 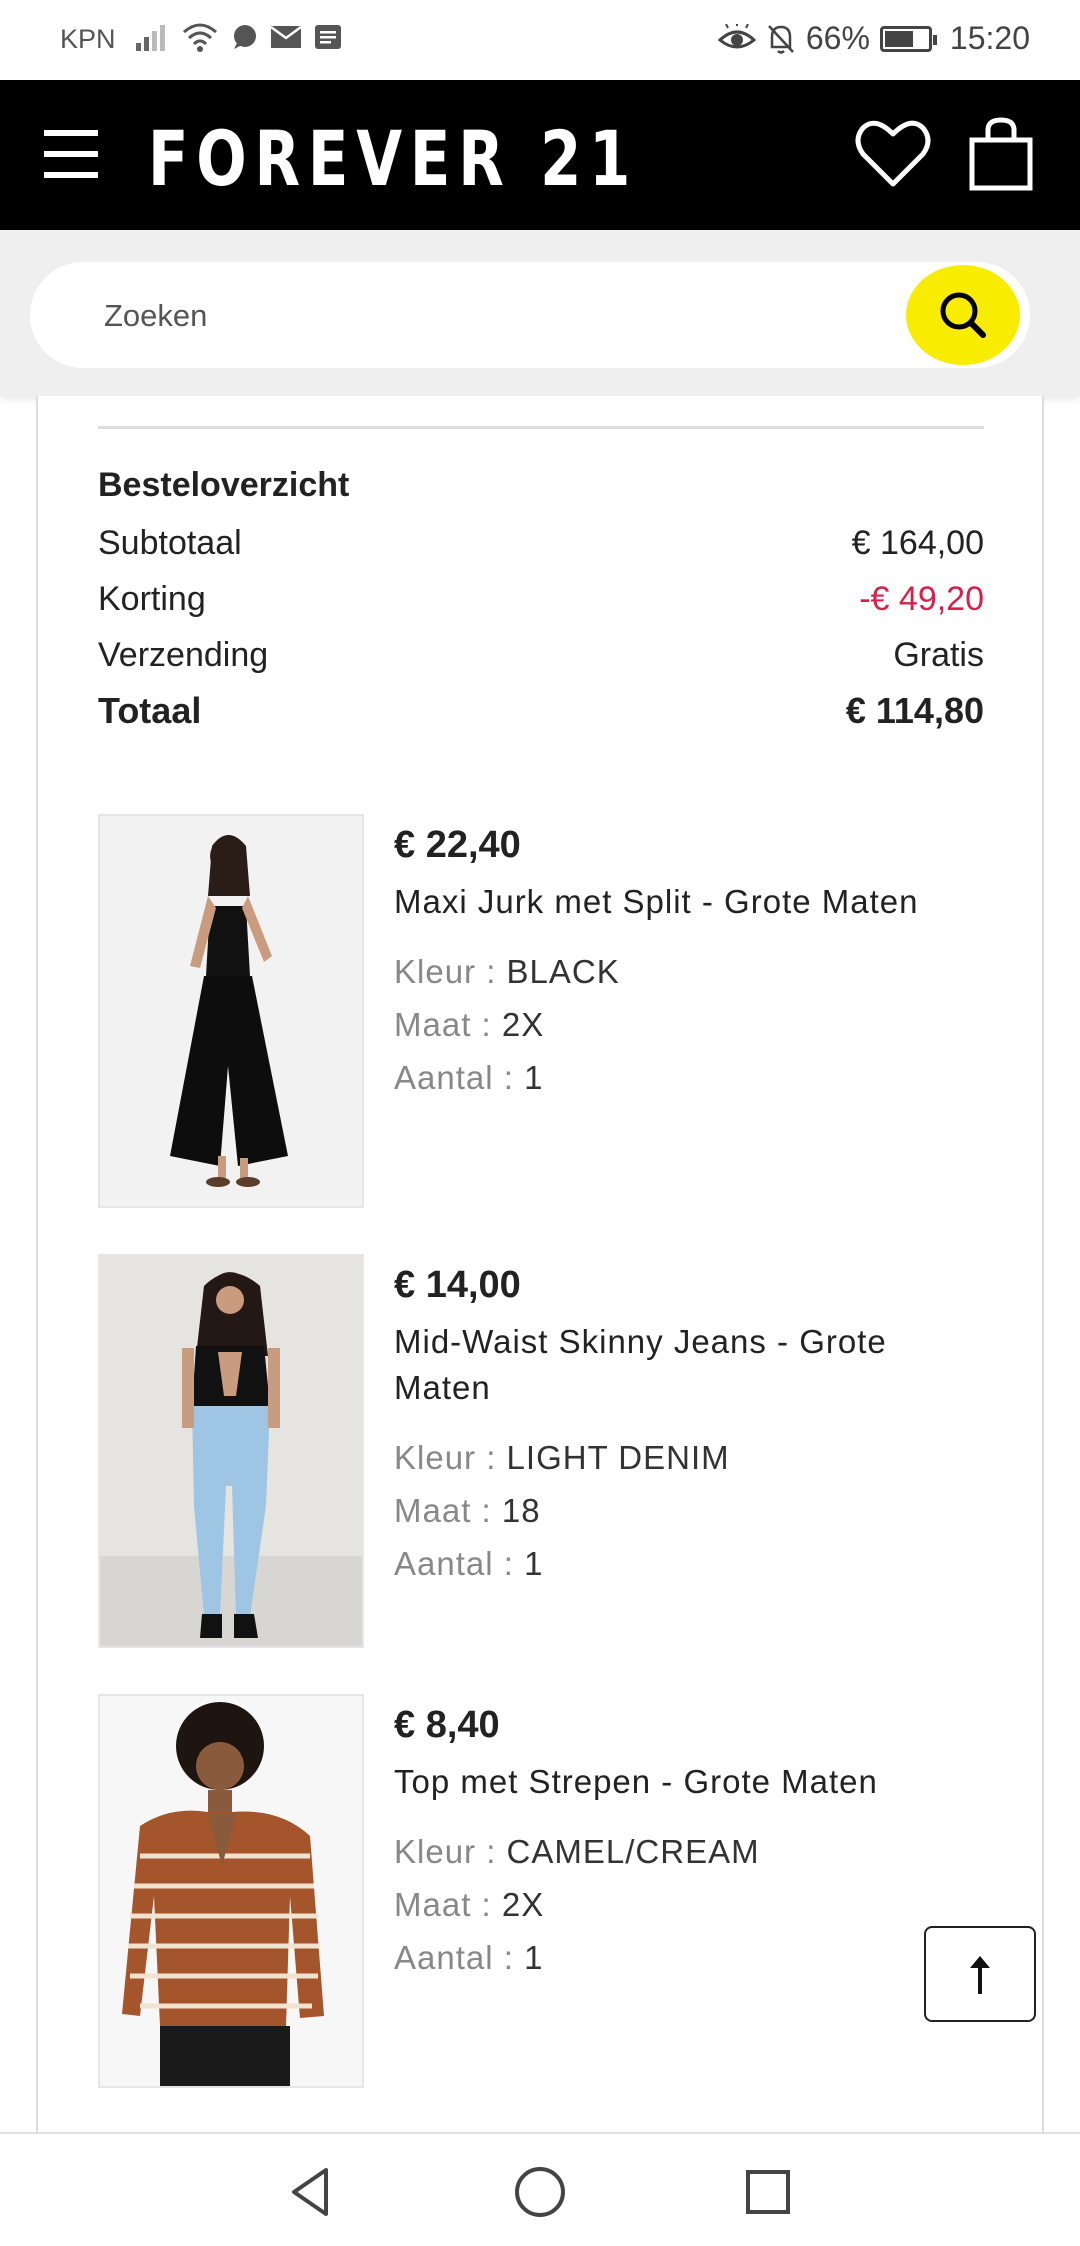 What do you see at coordinates (245, 37) in the screenshot?
I see `chat-icon` at bounding box center [245, 37].